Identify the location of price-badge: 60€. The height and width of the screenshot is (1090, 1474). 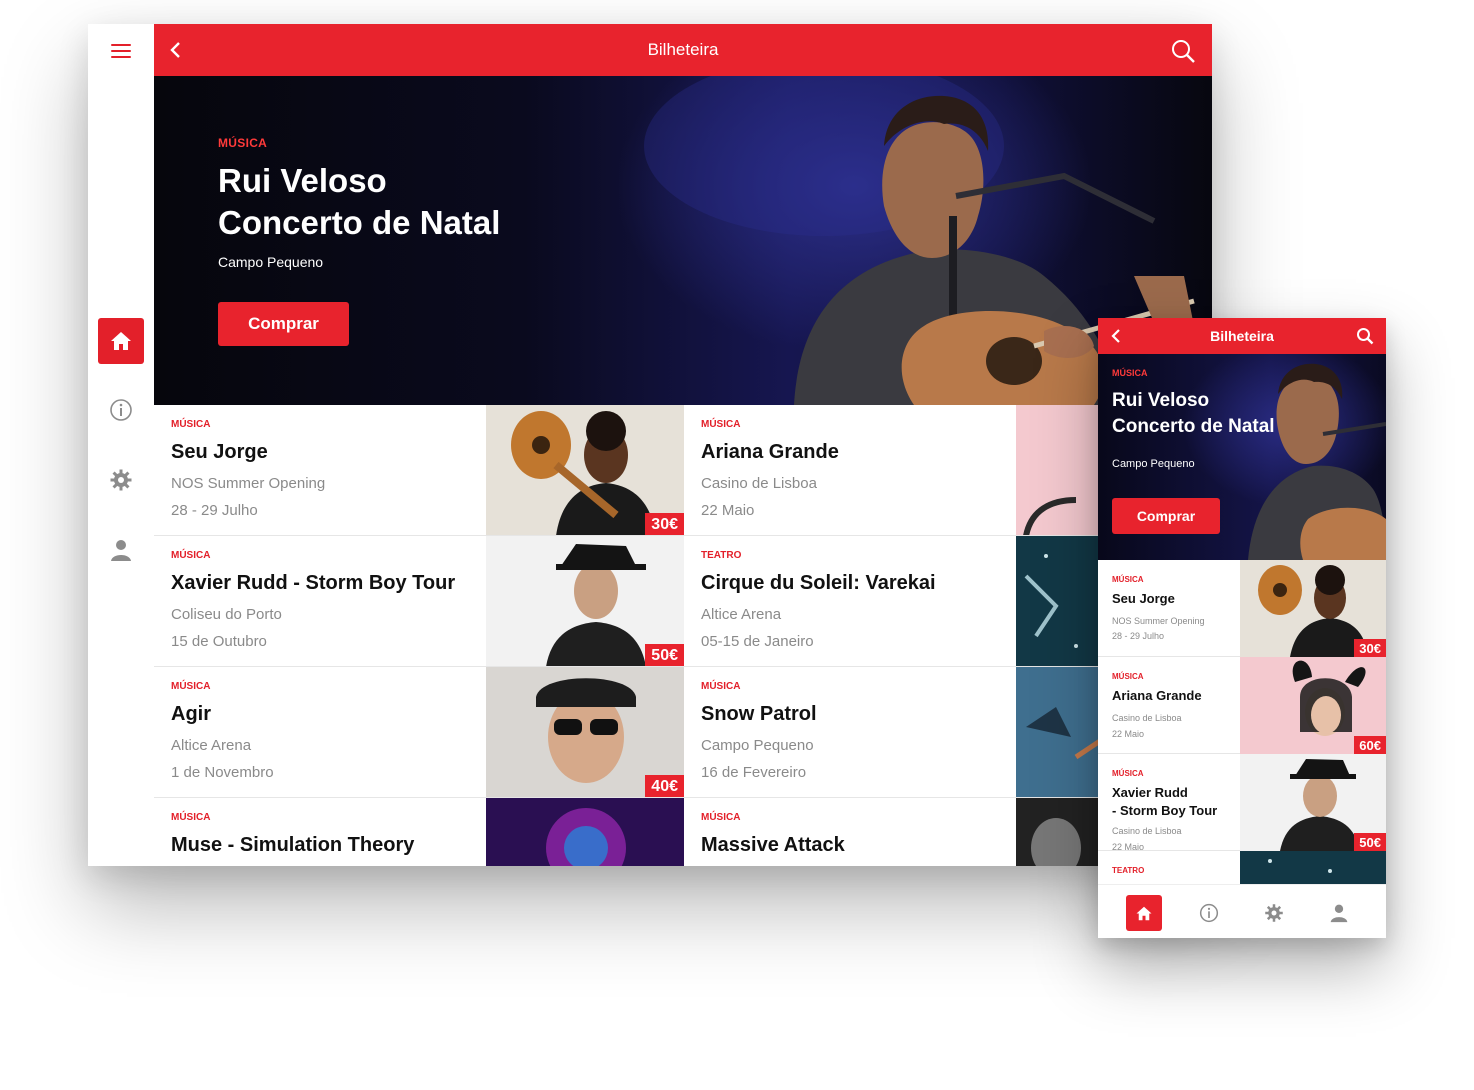
(1370, 745).